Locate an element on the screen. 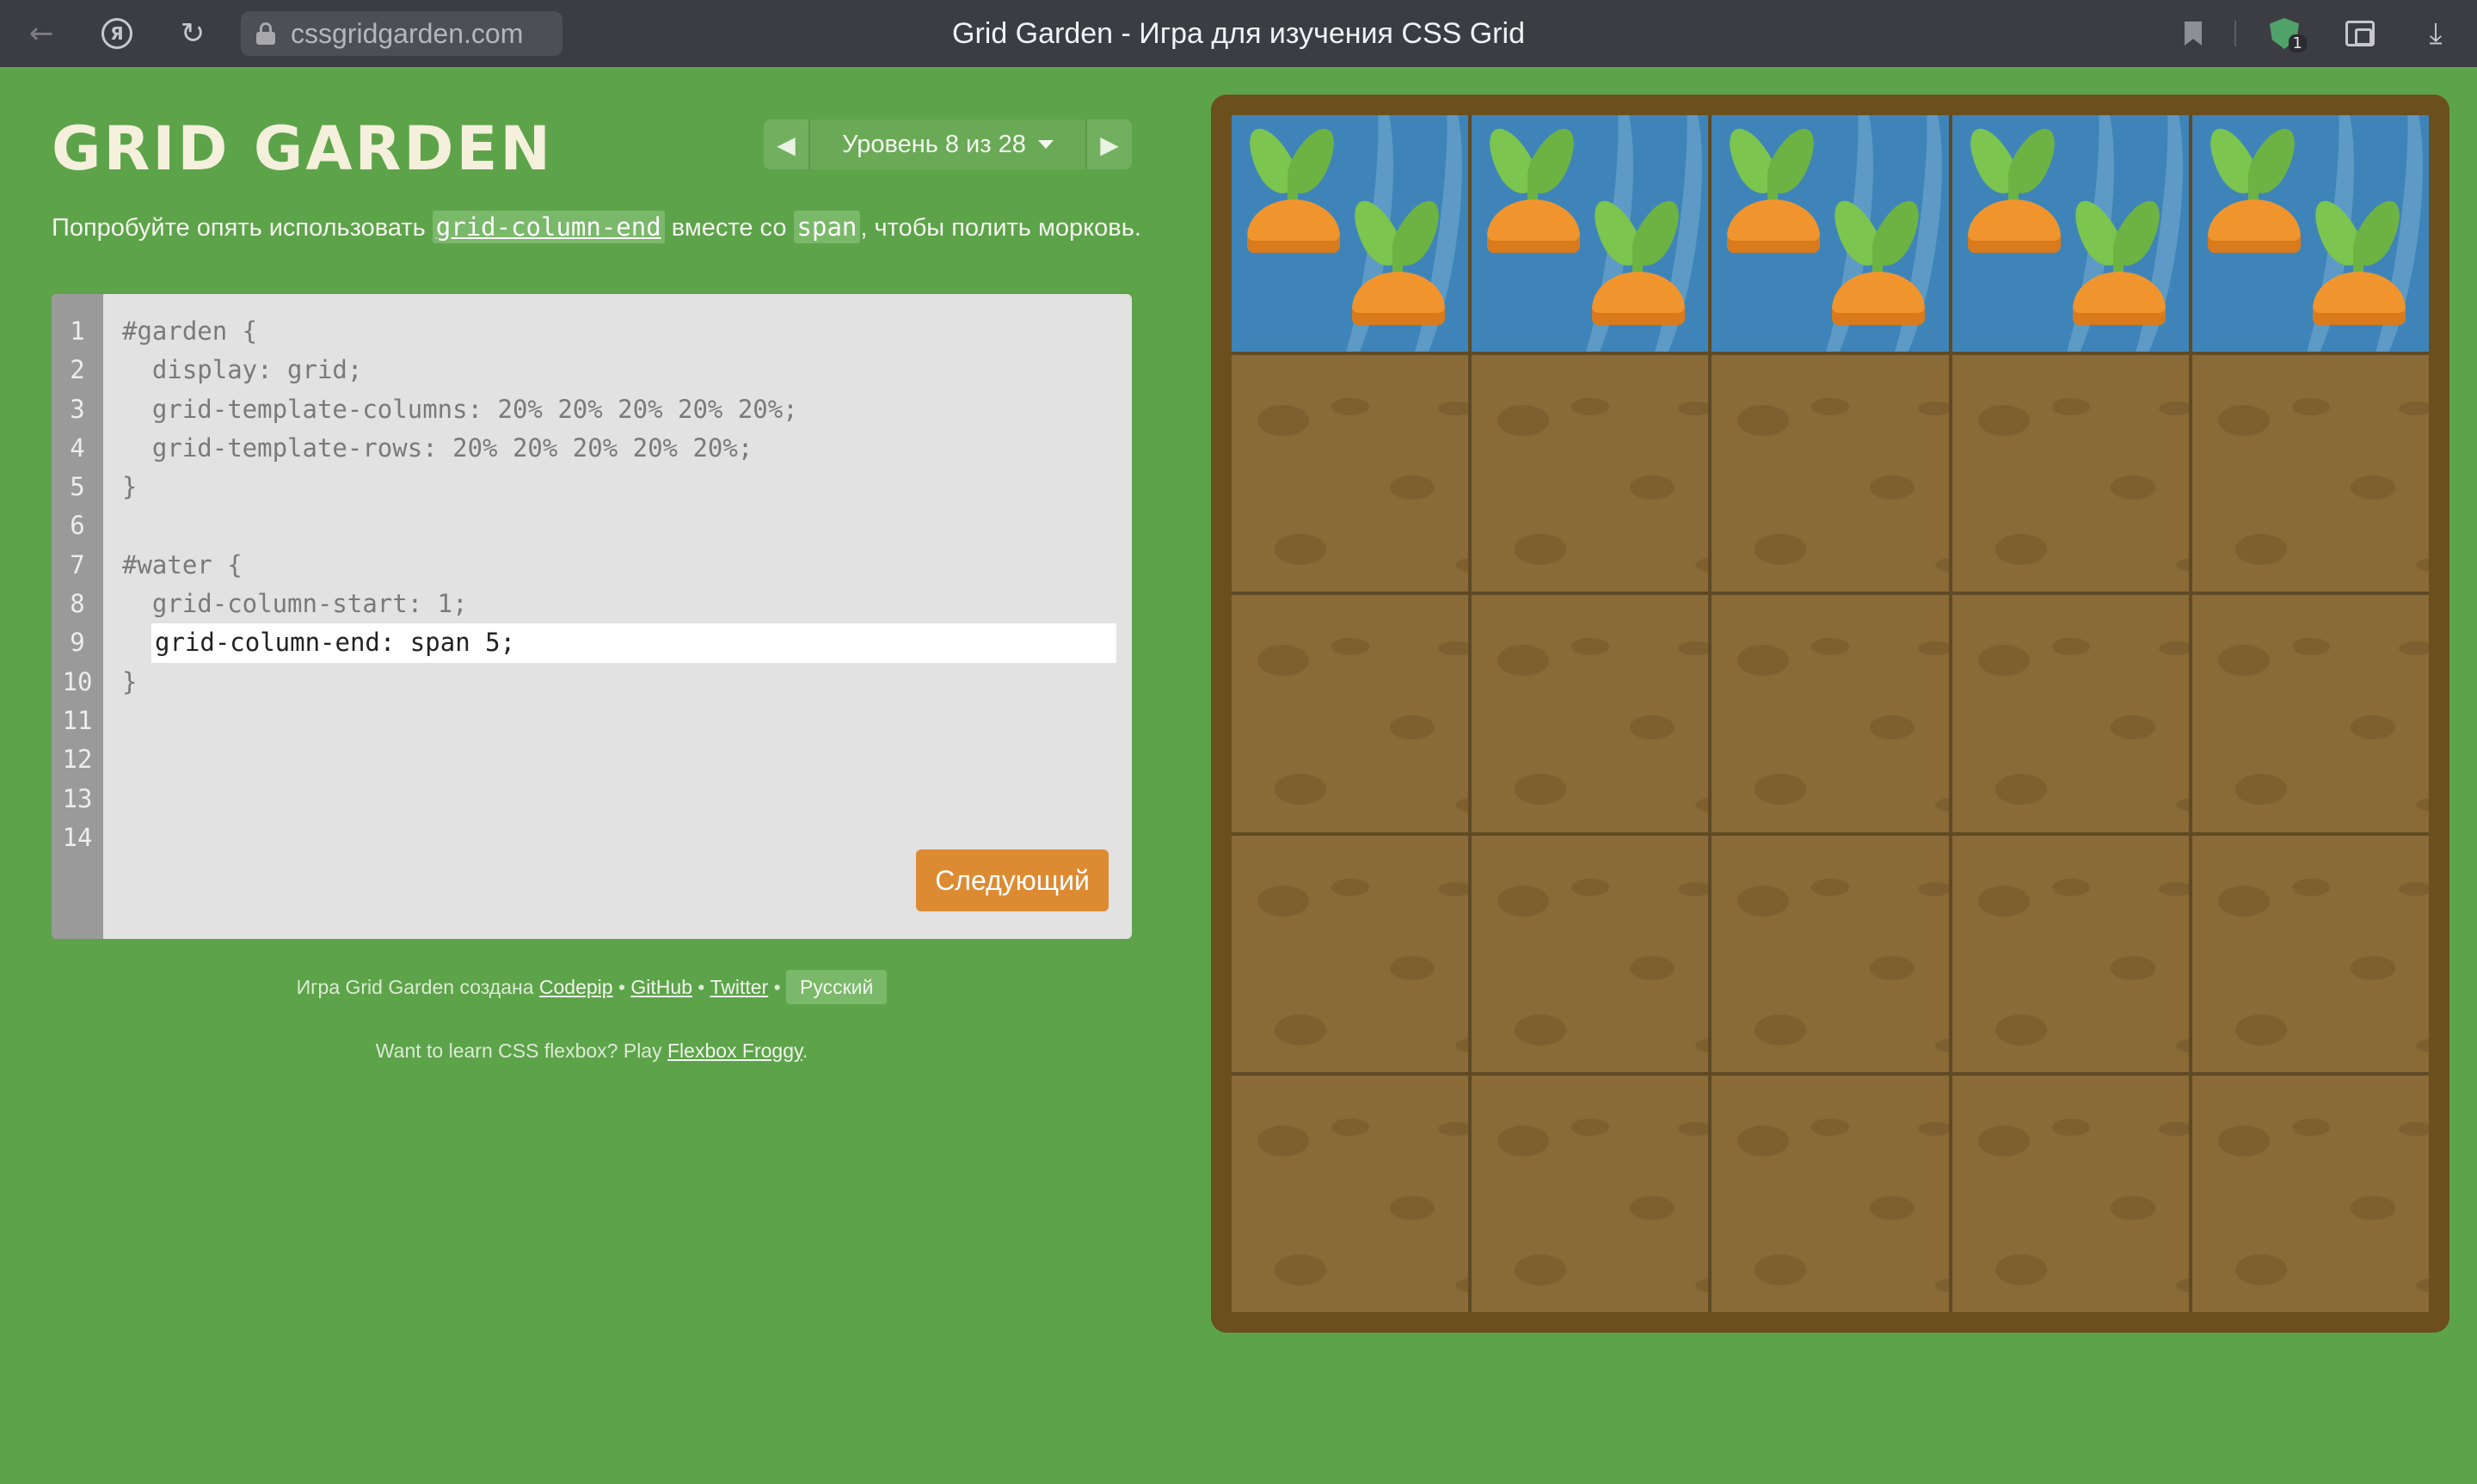 This screenshot has width=2477, height=1484. address-bar: cssgridgarden.com is located at coordinates (402, 33).